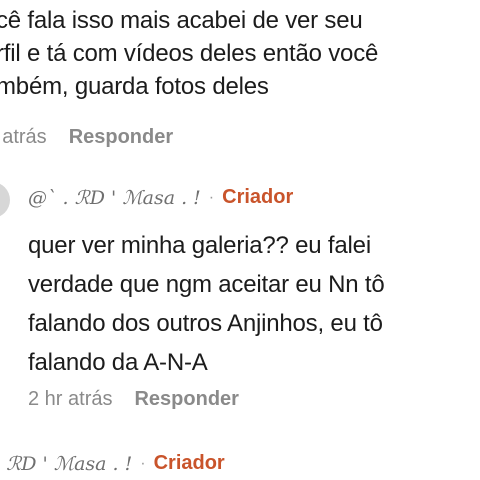  What do you see at coordinates (114, 198) in the screenshot?
I see `author-name: @` . ℛD ' ℳasa . !` at bounding box center [114, 198].